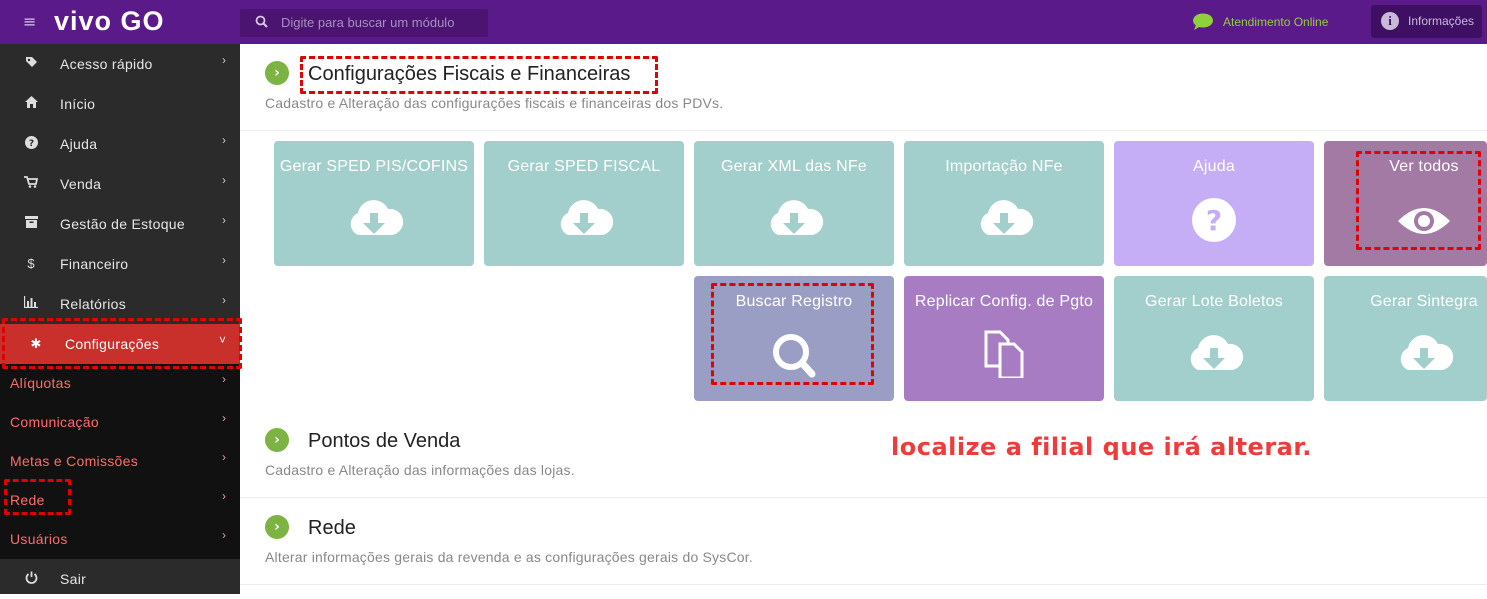  I want to click on app-logo: vivo GO, so click(109, 21).